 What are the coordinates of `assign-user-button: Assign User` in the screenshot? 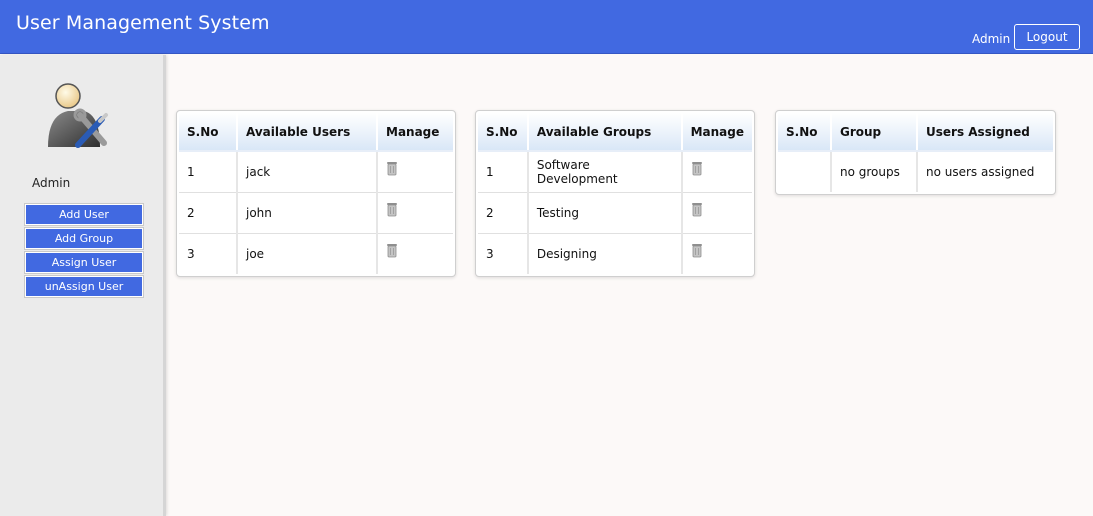 It's located at (84, 262).